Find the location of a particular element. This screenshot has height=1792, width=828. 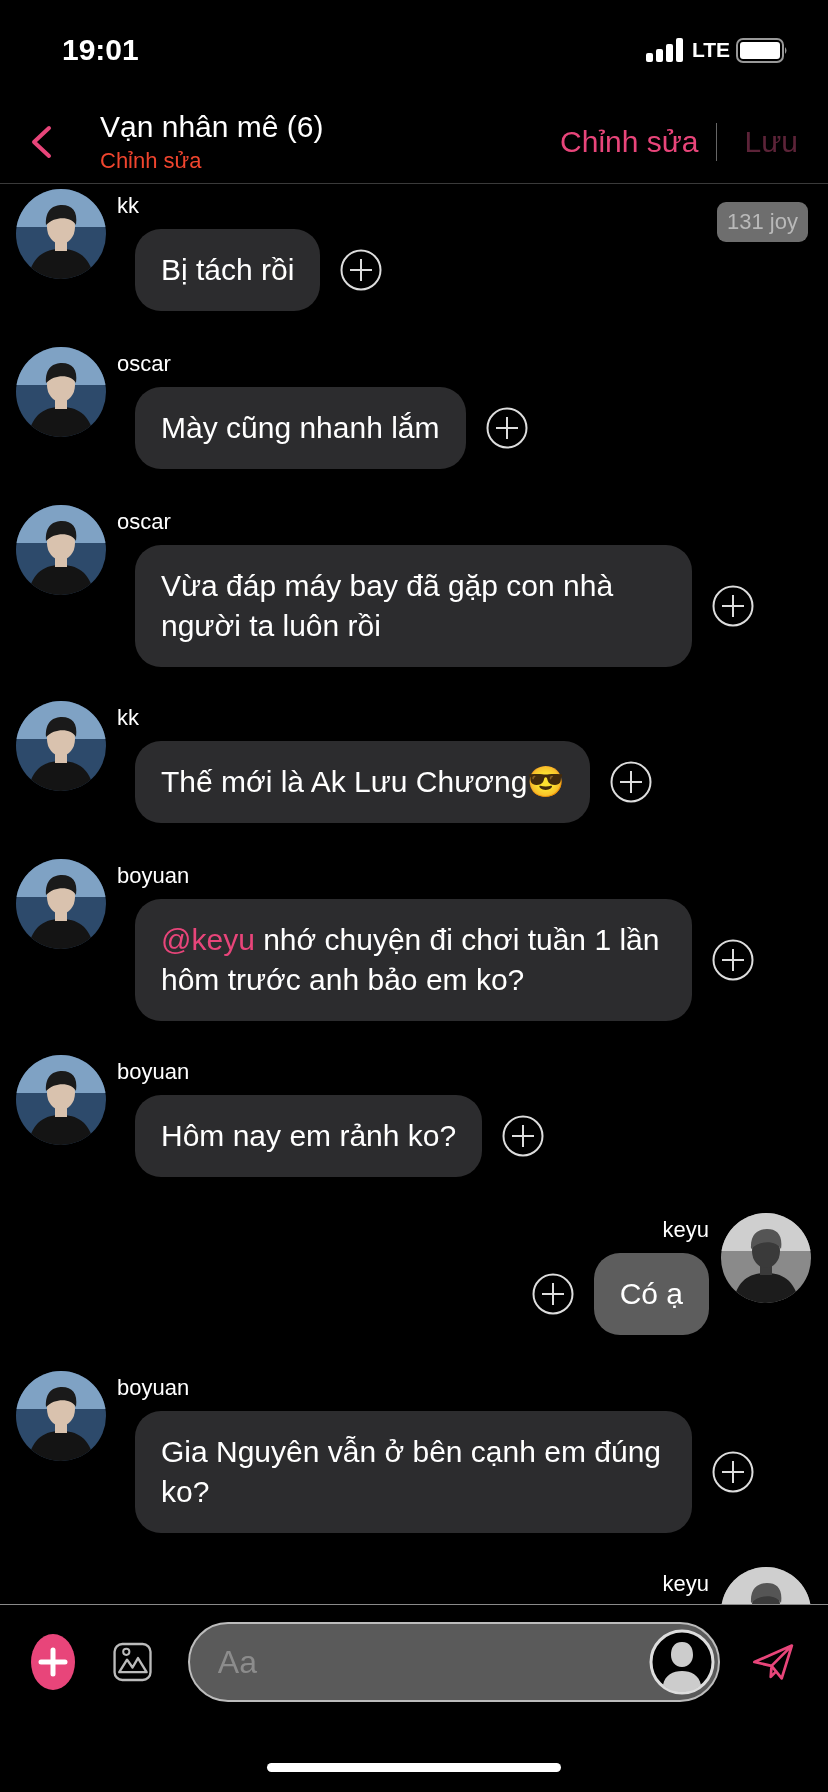

user-silhouette-icon is located at coordinates (681, 1662).